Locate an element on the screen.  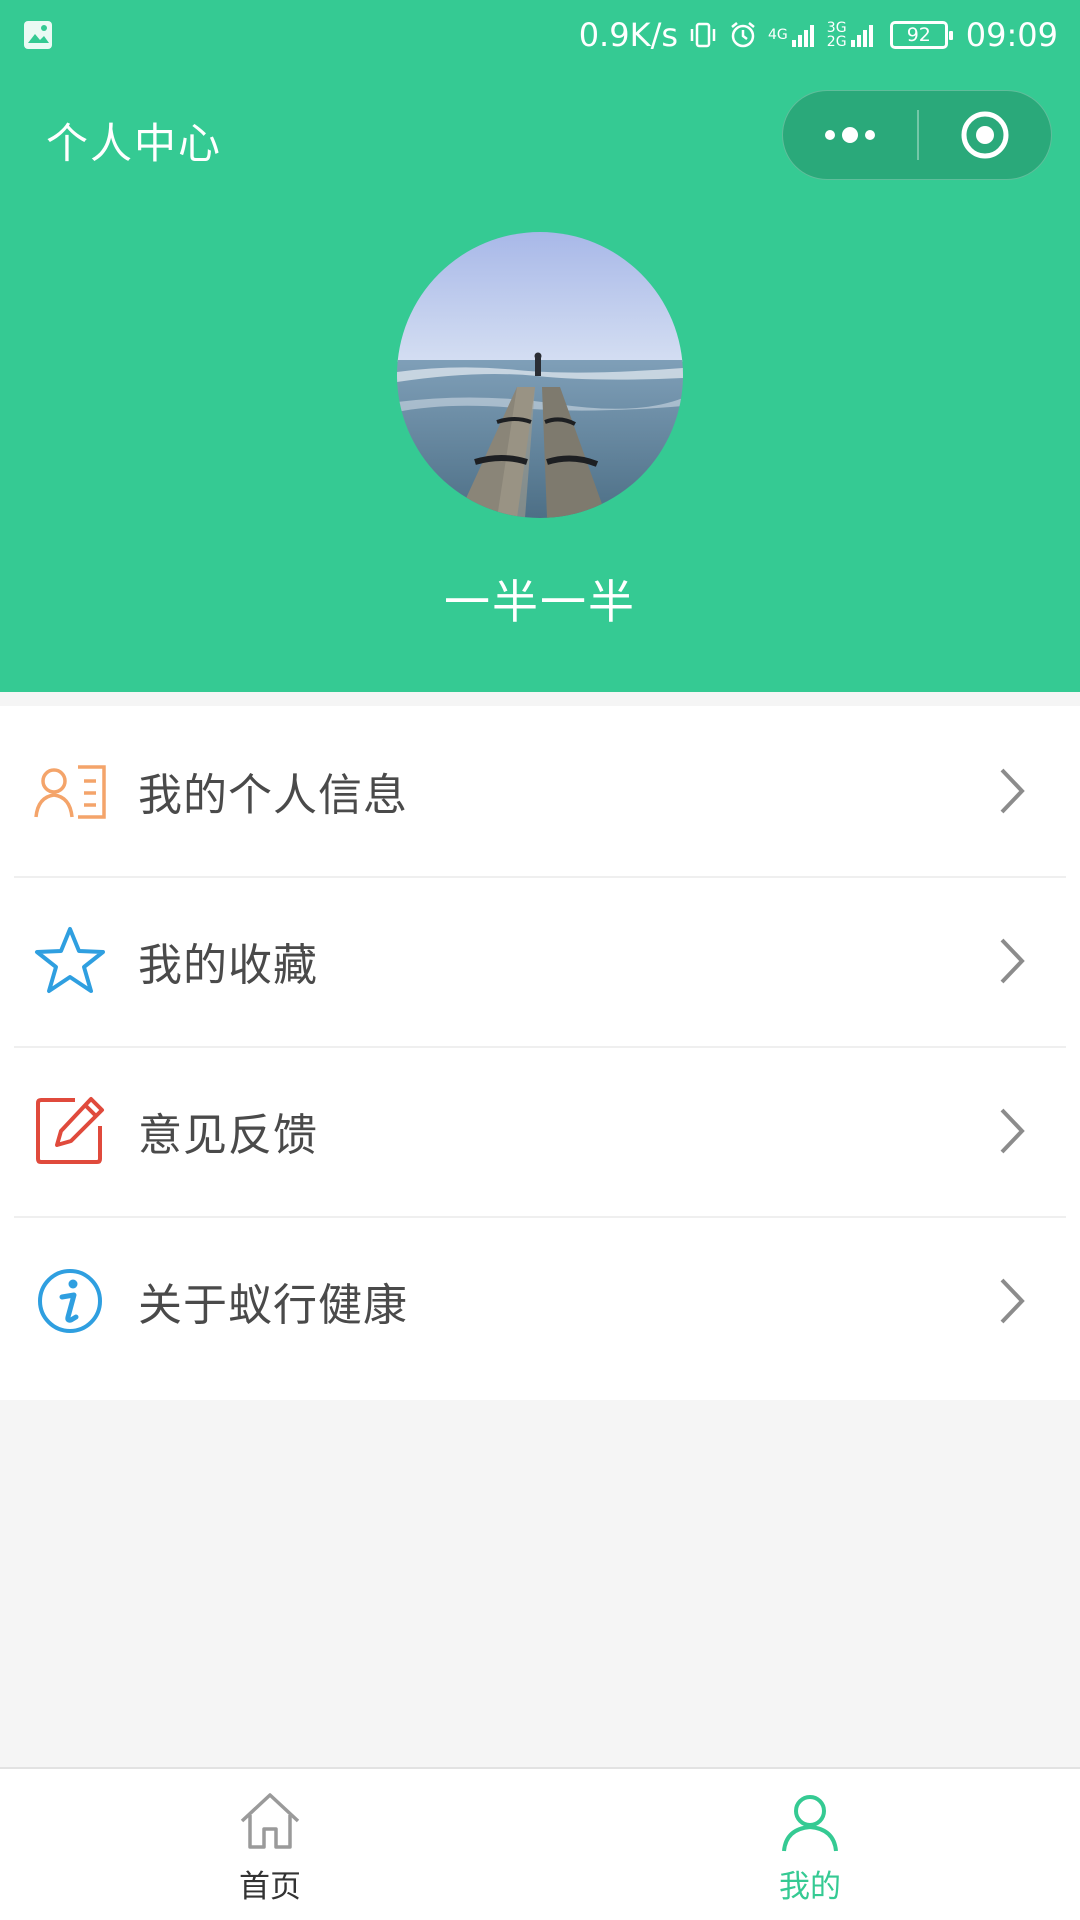
menu-item-favorites: 我的收藏 is located at coordinates (540, 961).